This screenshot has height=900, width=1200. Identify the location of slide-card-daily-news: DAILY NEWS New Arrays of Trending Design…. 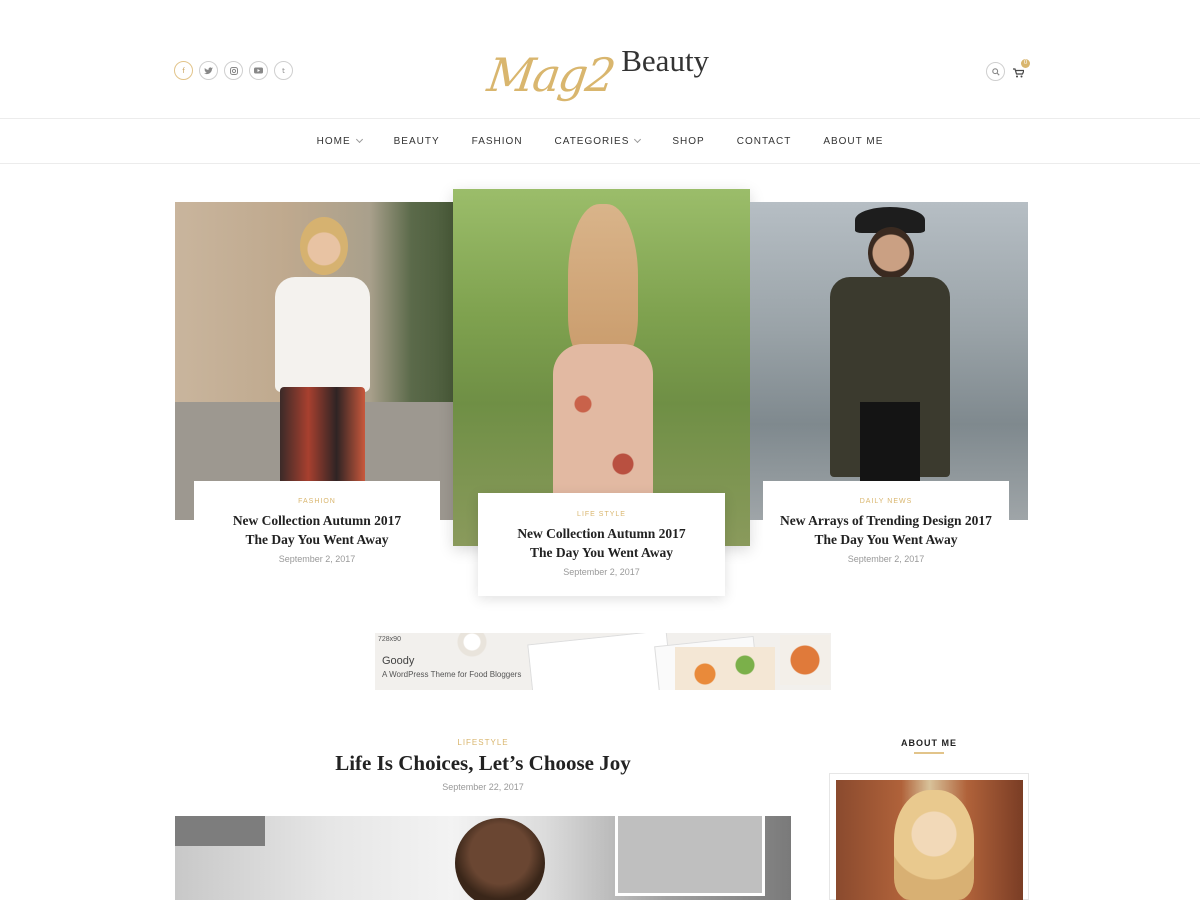
(886, 528).